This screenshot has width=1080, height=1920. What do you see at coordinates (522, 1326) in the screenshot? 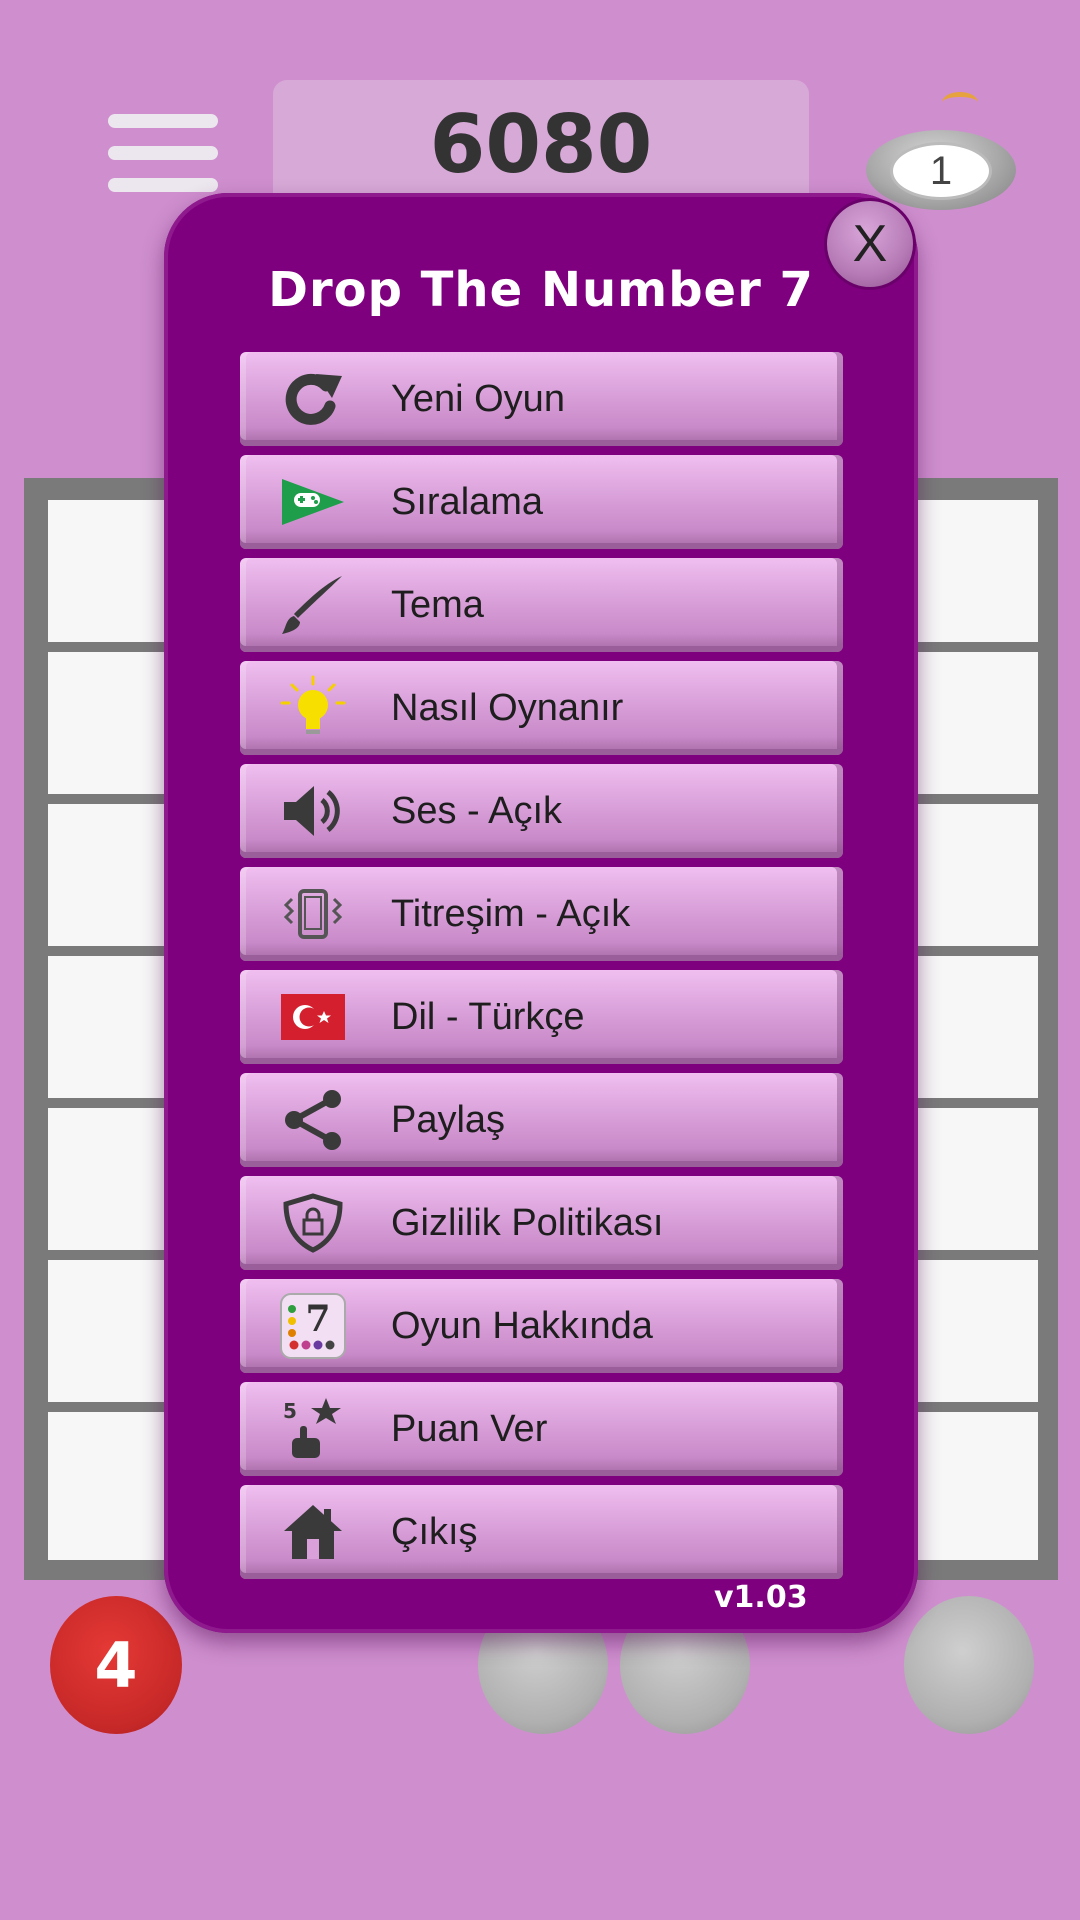
I see `menu-item-label: Oyun Hakkında` at bounding box center [522, 1326].